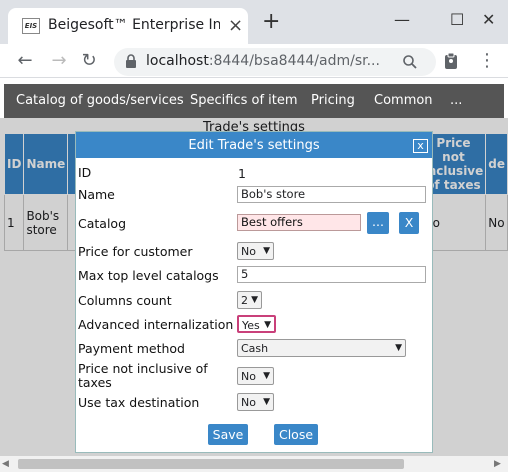  I want to click on columns-select: 2 ▼, so click(249, 300).